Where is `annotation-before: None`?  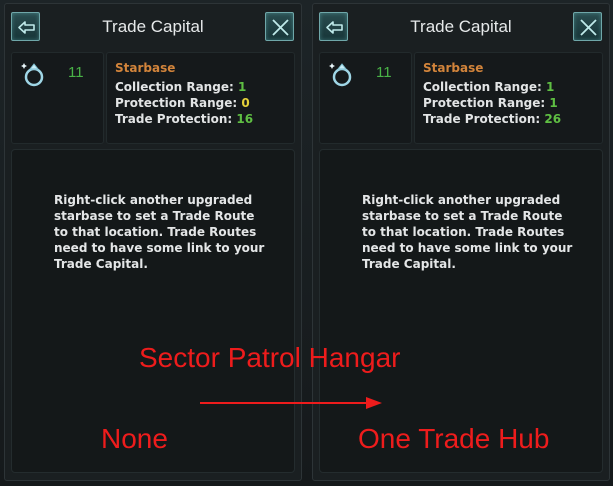
annotation-before: None is located at coordinates (134, 438).